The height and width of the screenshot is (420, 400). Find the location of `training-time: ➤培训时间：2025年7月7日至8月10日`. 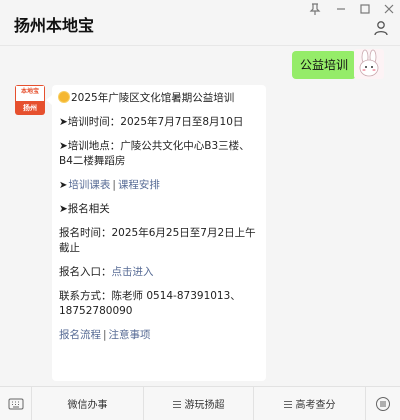

training-time: ➤培训时间：2025年7月7日至8月10日 is located at coordinates (151, 122).